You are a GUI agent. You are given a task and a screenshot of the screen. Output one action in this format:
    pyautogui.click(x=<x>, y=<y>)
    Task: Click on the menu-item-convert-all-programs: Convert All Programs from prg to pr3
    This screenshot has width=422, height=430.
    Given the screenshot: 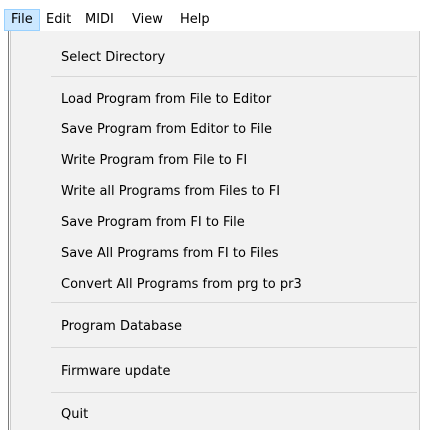 What is the action you would take?
    pyautogui.click(x=215, y=285)
    